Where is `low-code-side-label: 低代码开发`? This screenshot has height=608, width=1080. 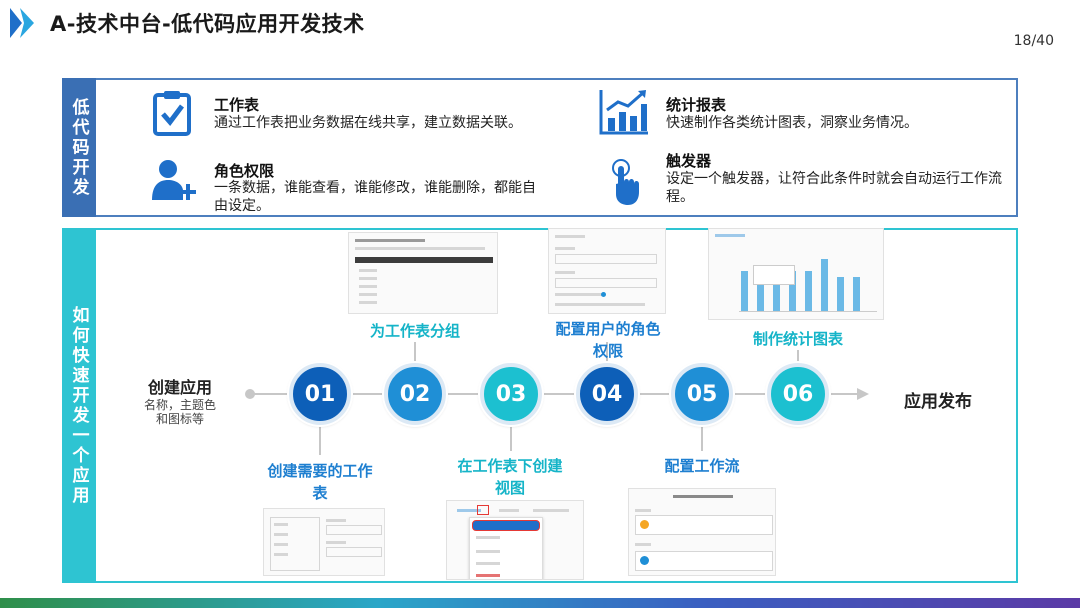
low-code-side-label: 低代码开发 is located at coordinates (79, 147).